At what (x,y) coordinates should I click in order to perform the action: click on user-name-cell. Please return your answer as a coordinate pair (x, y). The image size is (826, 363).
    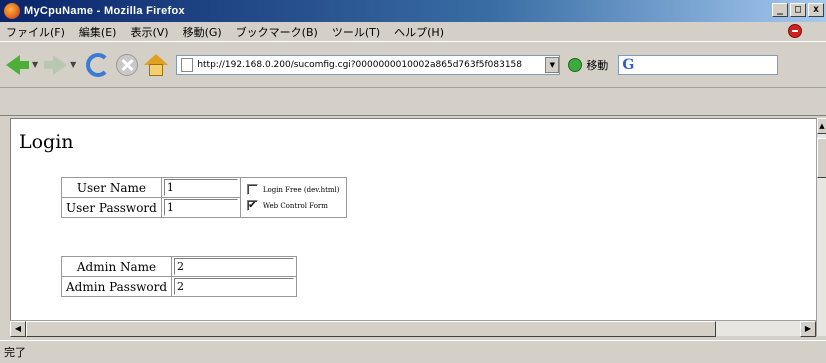
    Looking at the image, I should click on (200, 187).